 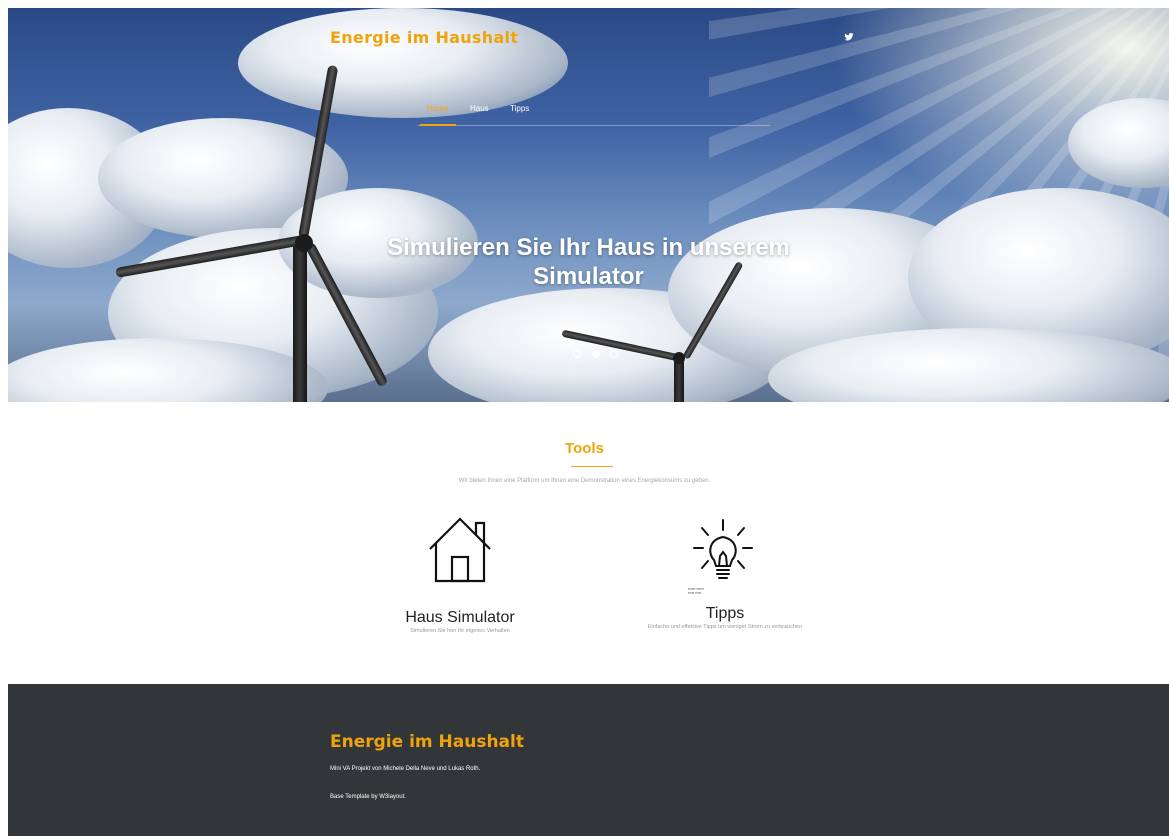 I want to click on card-title: Haus Simulator, so click(x=460, y=618).